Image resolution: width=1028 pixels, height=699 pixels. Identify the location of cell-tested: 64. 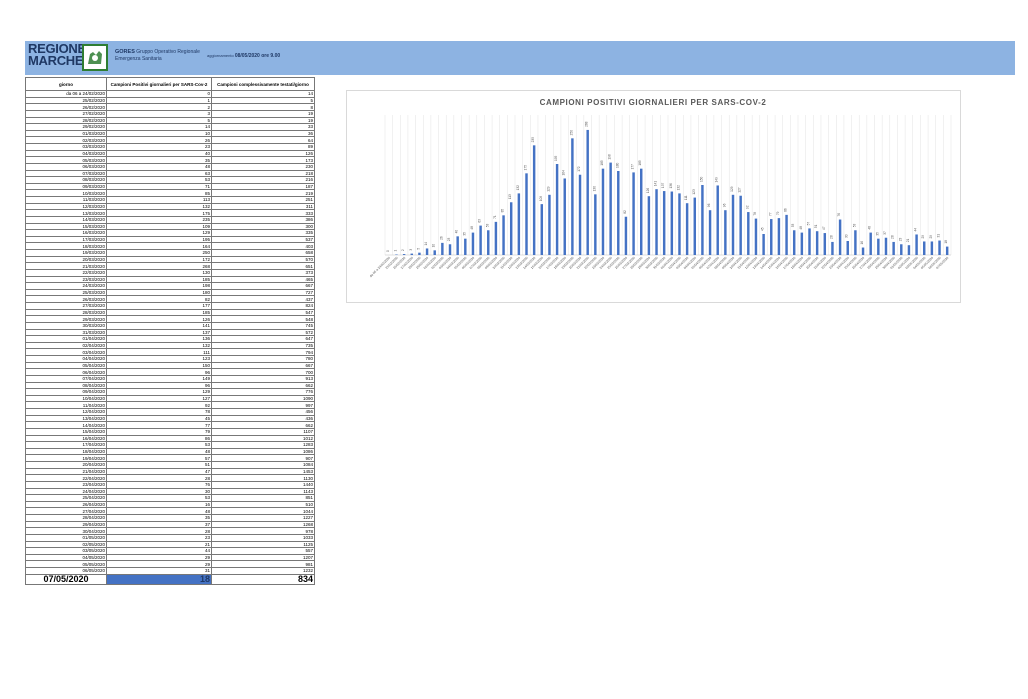
(263, 140).